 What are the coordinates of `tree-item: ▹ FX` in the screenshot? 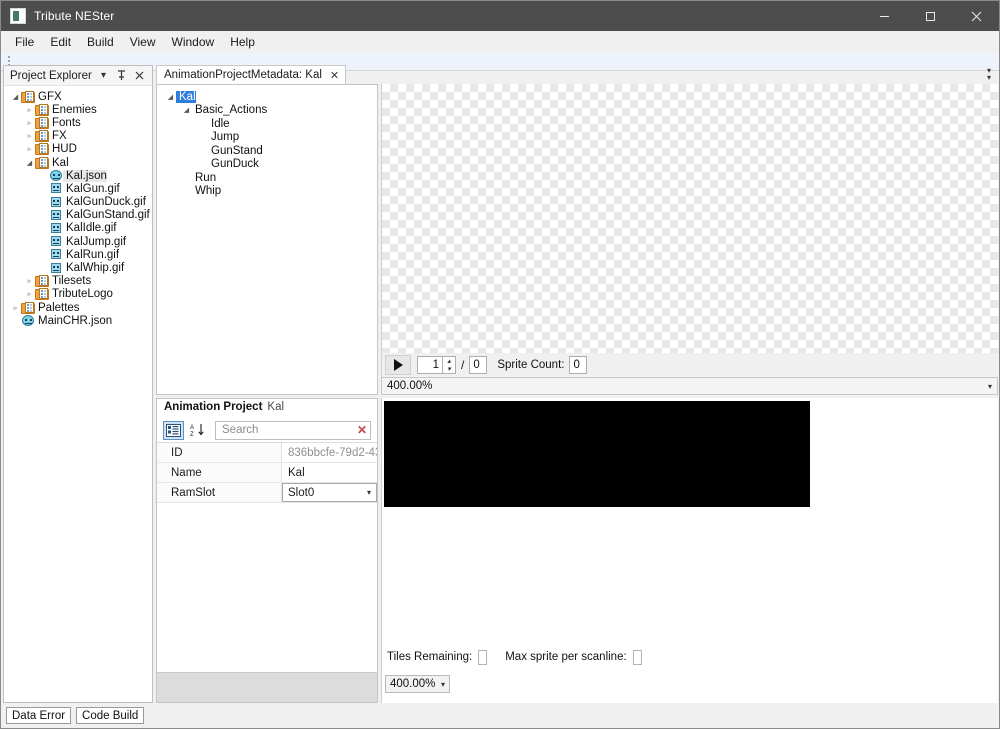 It's located at (78, 136).